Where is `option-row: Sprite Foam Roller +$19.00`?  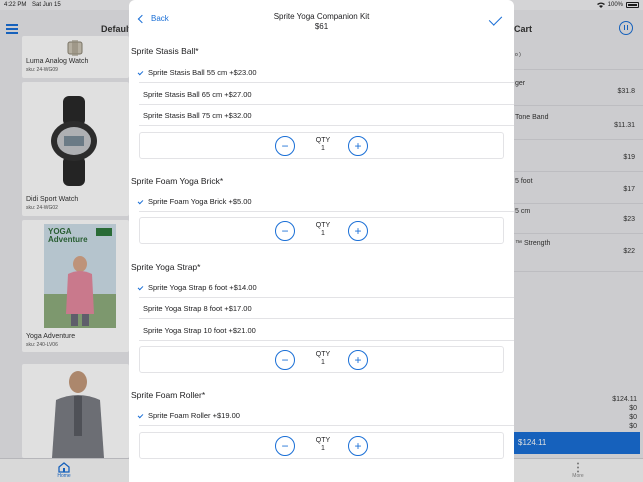 option-row: Sprite Foam Roller +$19.00 is located at coordinates (325, 415).